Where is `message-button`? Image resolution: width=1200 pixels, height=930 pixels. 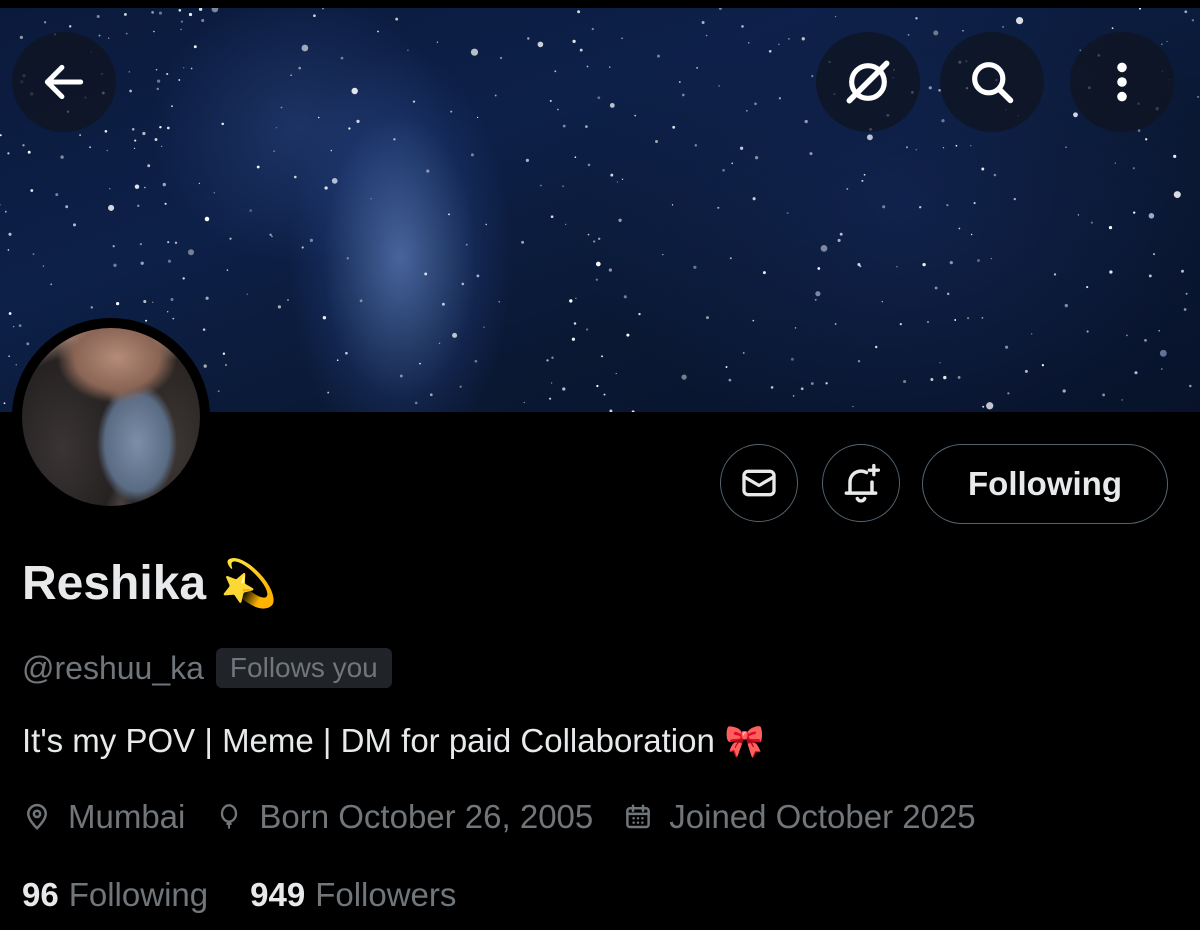
message-button is located at coordinates (759, 483).